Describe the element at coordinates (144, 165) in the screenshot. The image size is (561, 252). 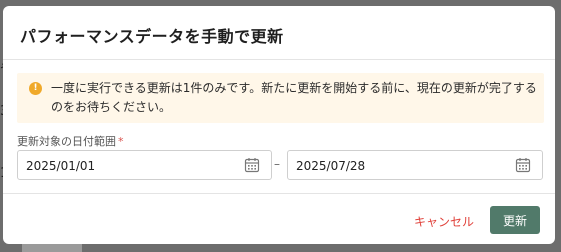
I see `start-date-input: 2025/01/01` at that location.